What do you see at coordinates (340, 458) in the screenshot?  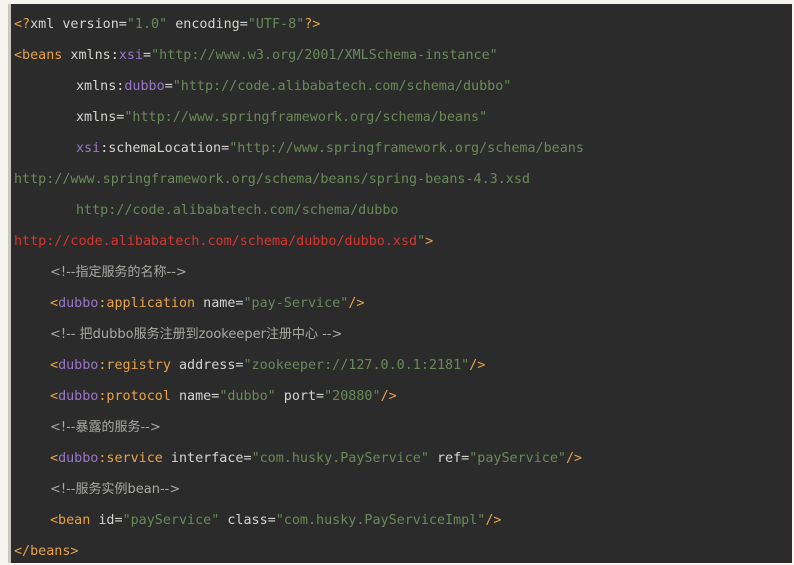 I see `value-interface: "com.husky.PayService"` at bounding box center [340, 458].